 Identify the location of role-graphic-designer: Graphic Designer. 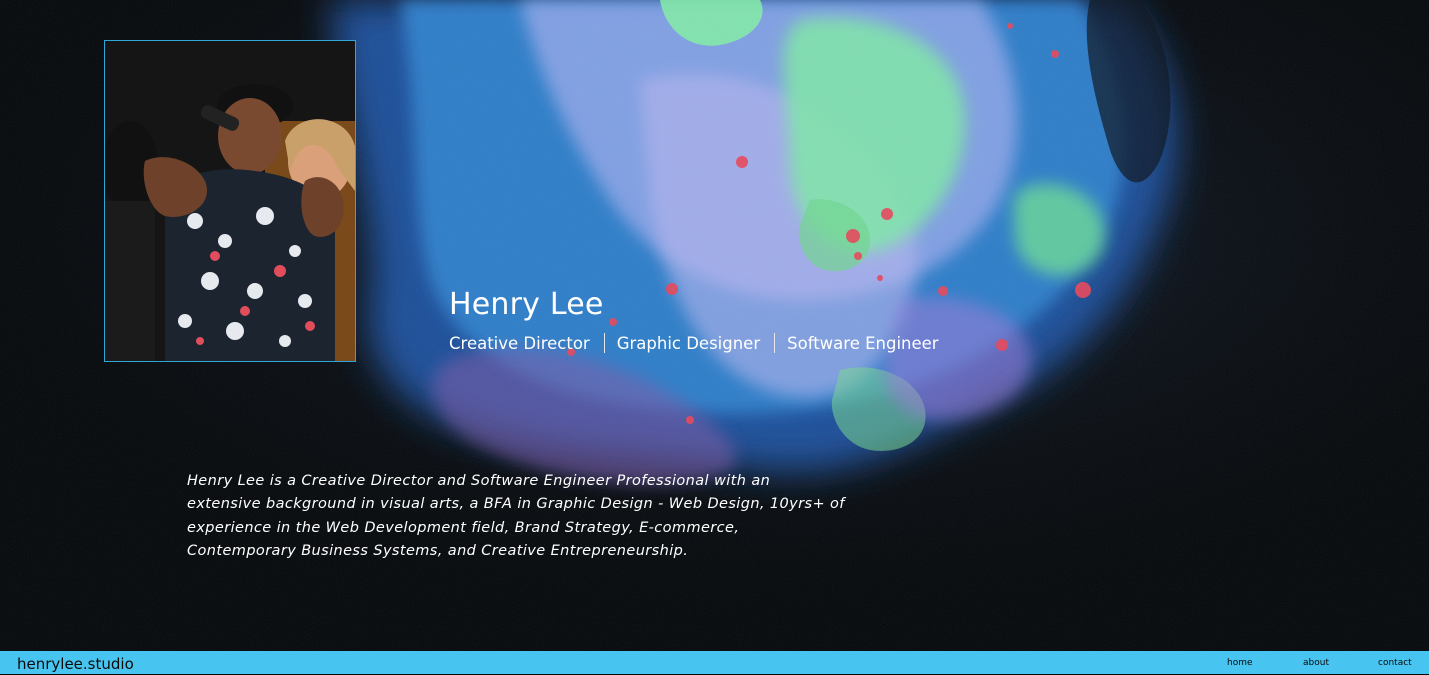
(688, 343).